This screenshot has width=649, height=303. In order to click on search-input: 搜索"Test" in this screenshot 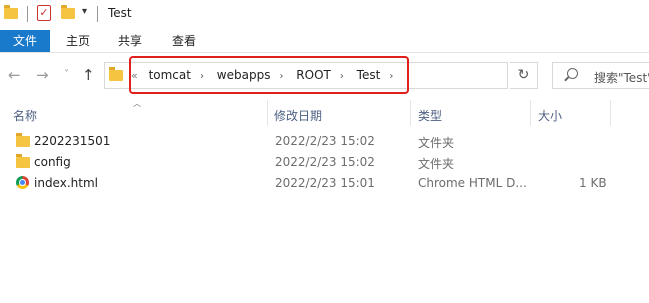, I will do `click(621, 77)`.